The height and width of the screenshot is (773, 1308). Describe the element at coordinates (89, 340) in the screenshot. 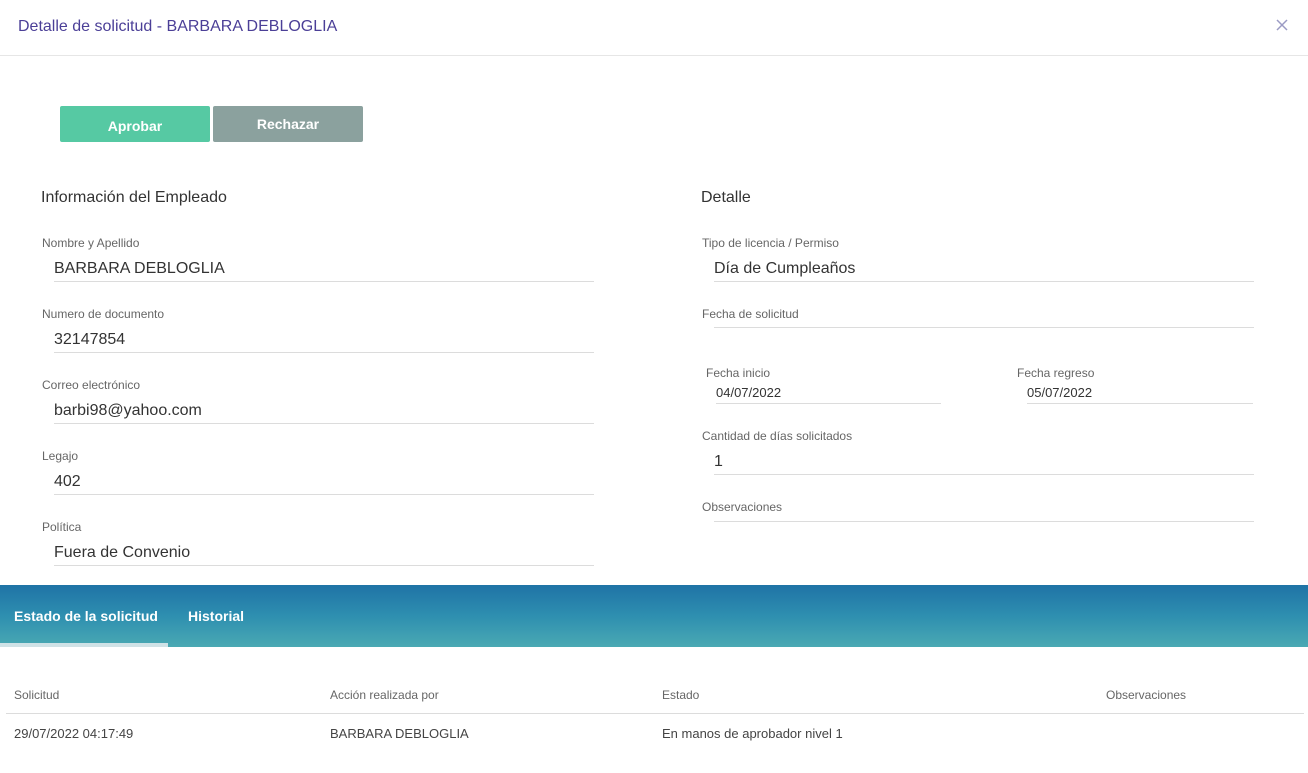

I see `document-number-field: 32147854` at that location.